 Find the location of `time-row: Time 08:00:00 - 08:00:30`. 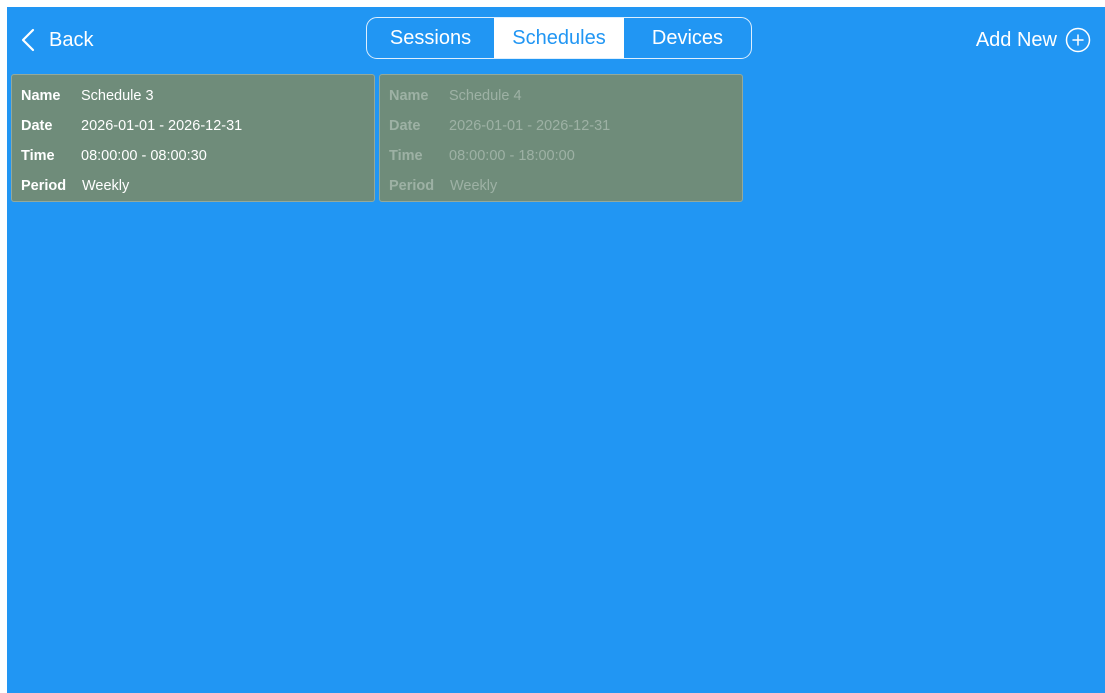

time-row: Time 08:00:00 - 08:00:30 is located at coordinates (114, 156).